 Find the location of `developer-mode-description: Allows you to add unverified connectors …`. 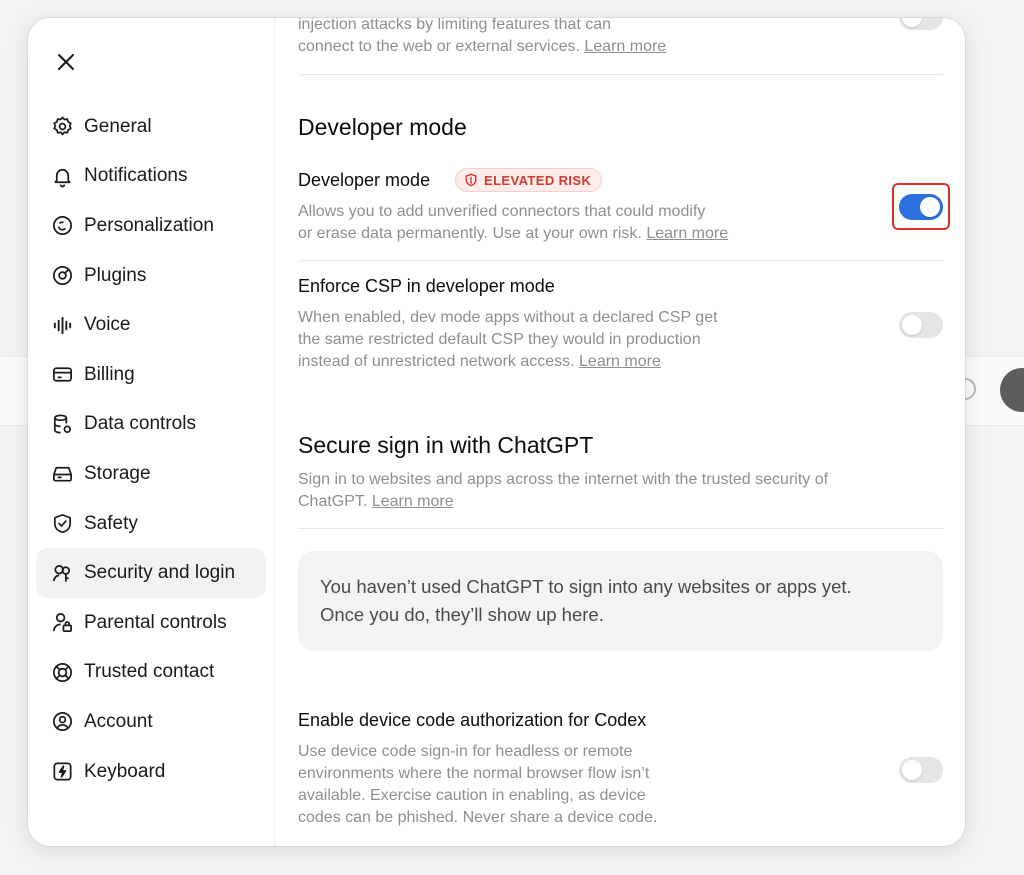

developer-mode-description: Allows you to add unverified connectors … is located at coordinates (513, 222).